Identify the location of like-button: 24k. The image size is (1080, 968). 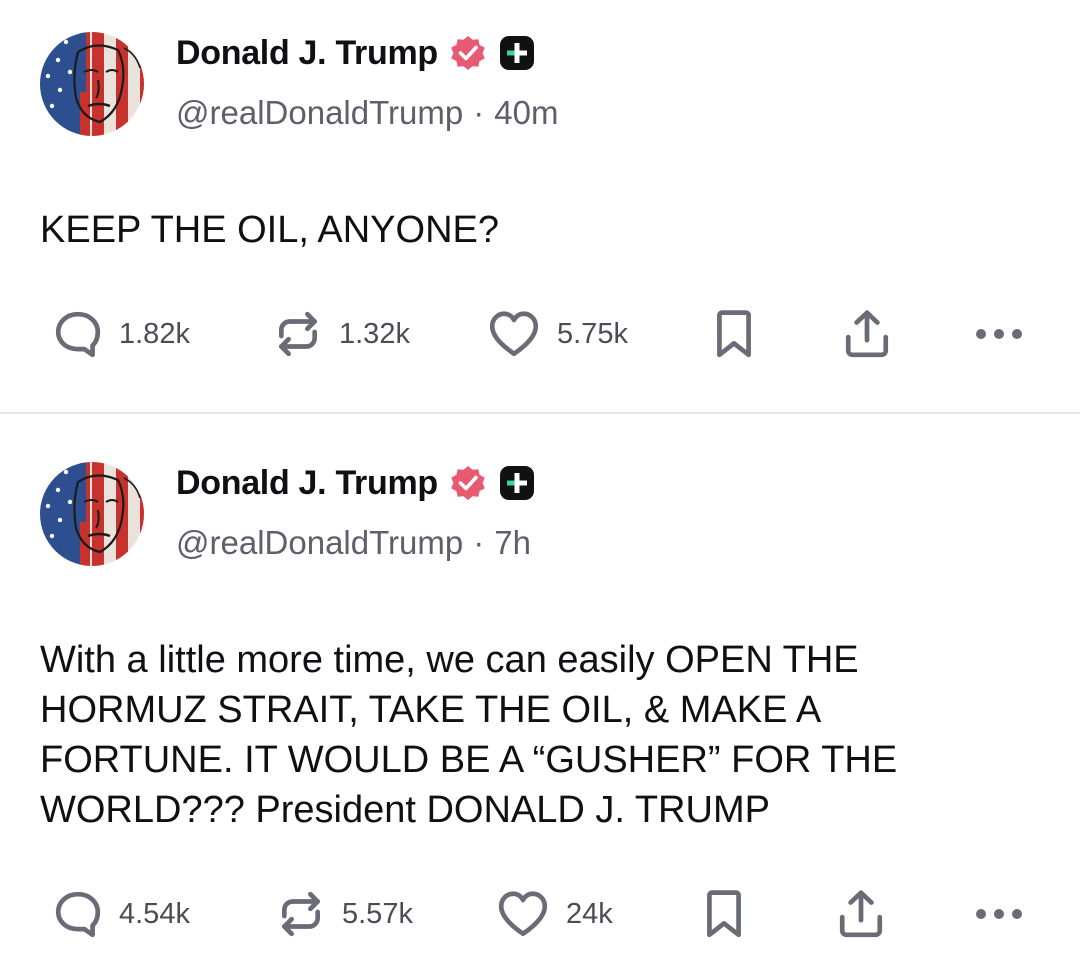
(554, 914).